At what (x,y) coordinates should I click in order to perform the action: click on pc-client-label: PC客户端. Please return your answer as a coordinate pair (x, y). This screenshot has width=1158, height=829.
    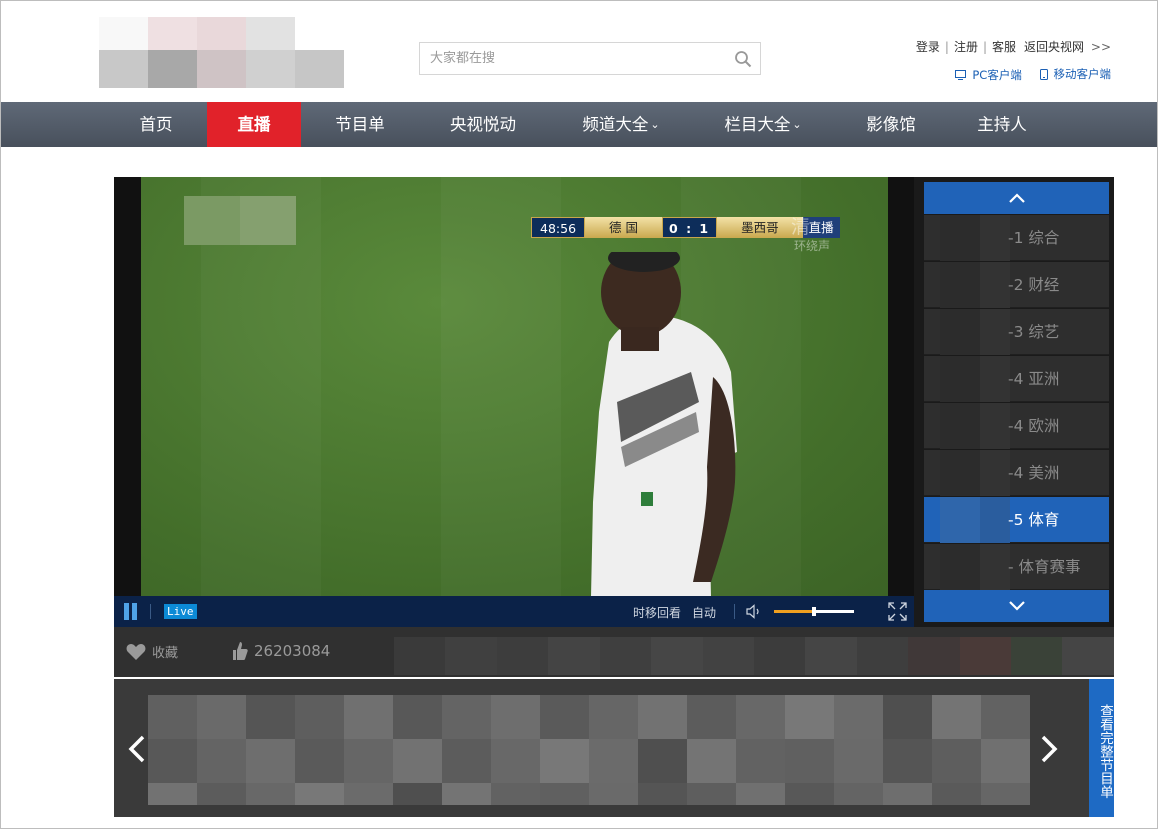
    Looking at the image, I should click on (997, 74).